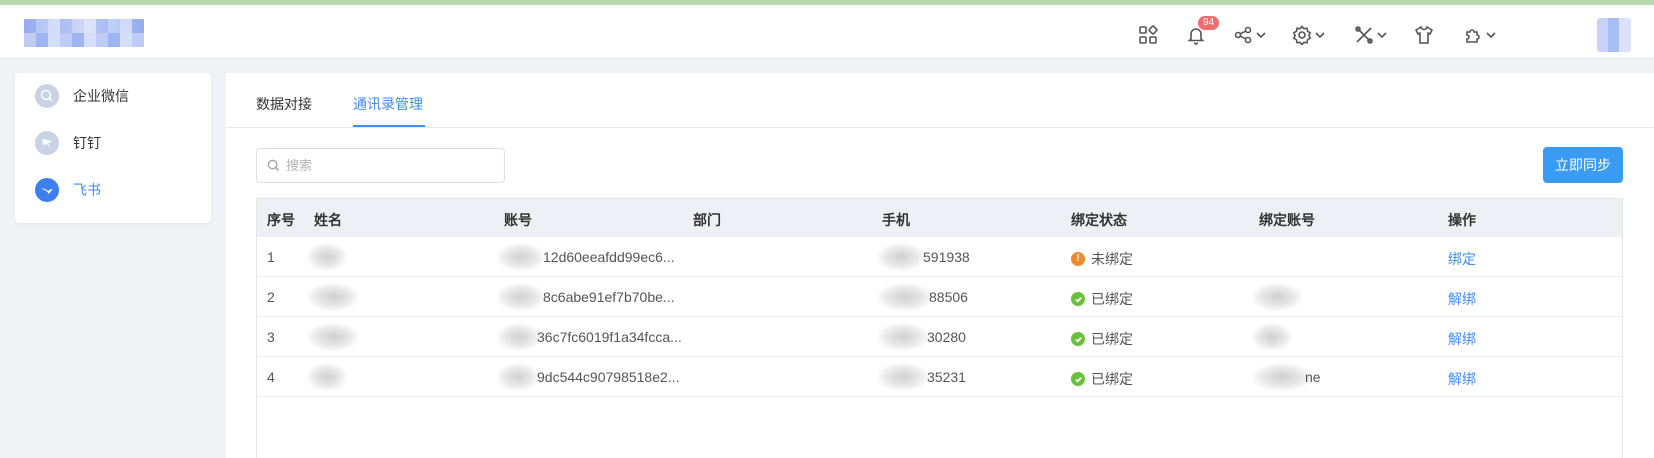 The width and height of the screenshot is (1654, 458). Describe the element at coordinates (1462, 220) in the screenshot. I see `column-header-actions: 操作` at that location.